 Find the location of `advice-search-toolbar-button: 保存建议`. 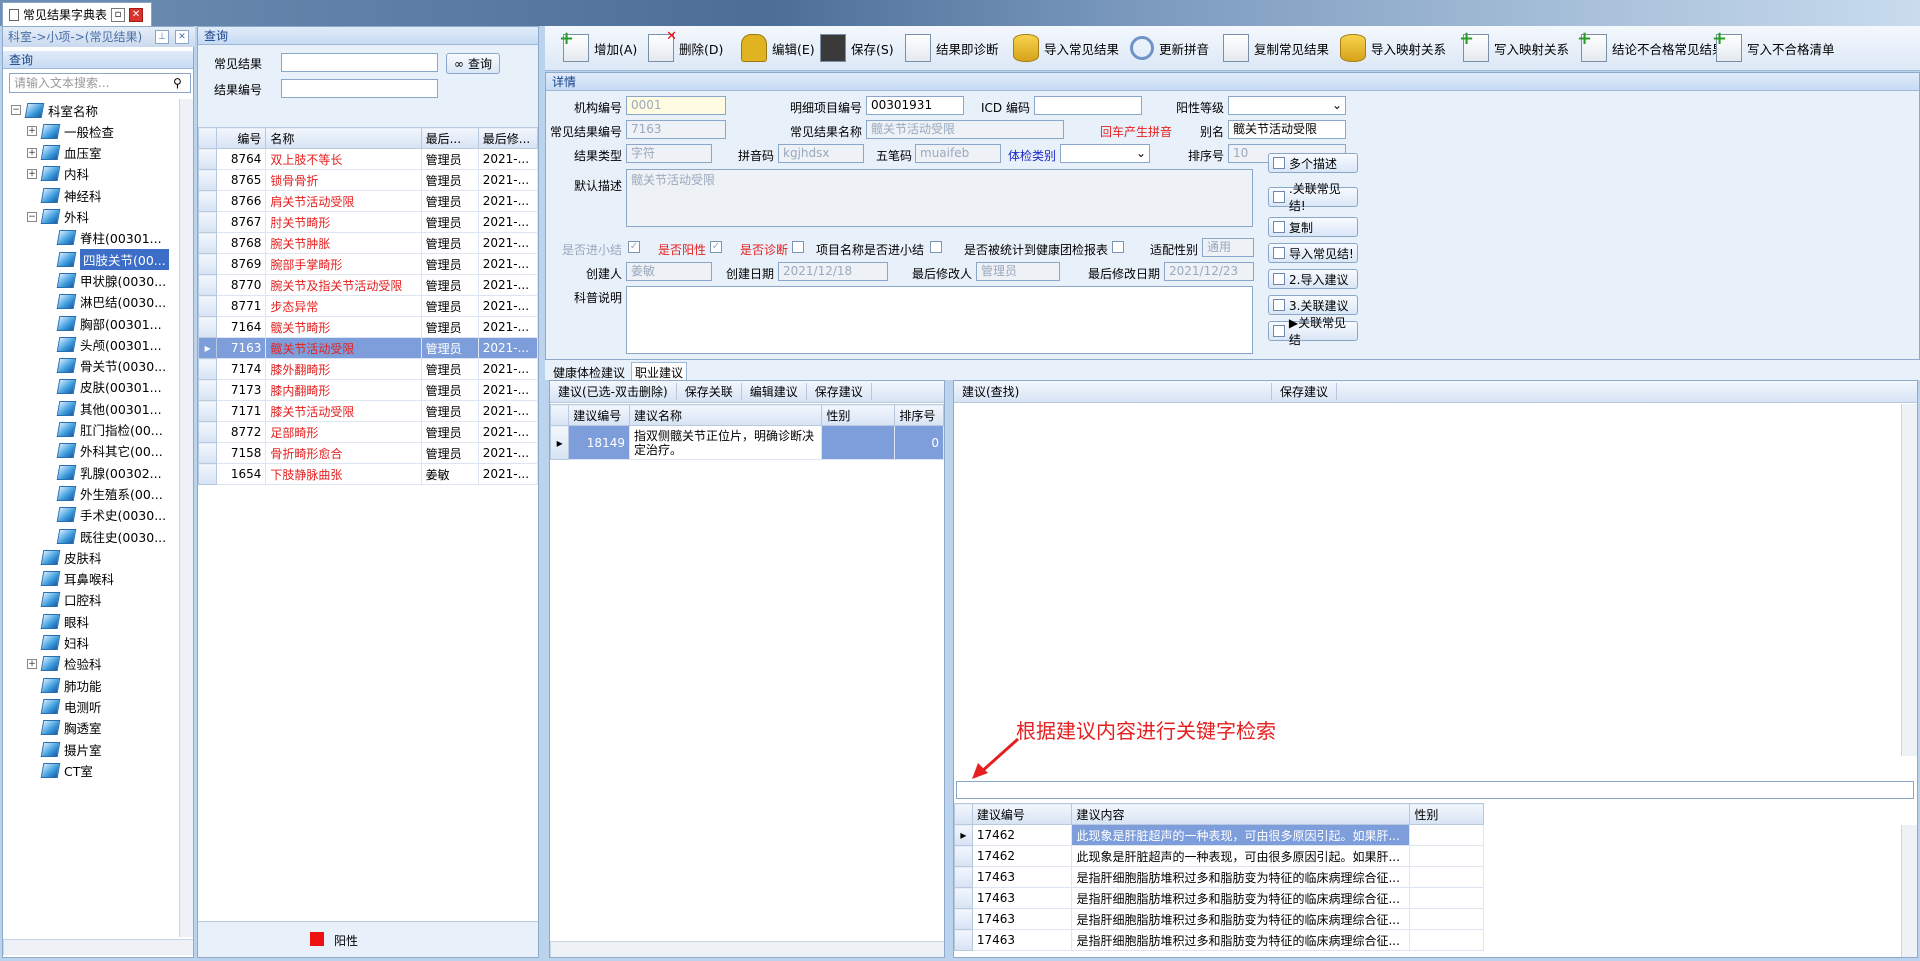

advice-search-toolbar-button: 保存建议 is located at coordinates (1305, 391).